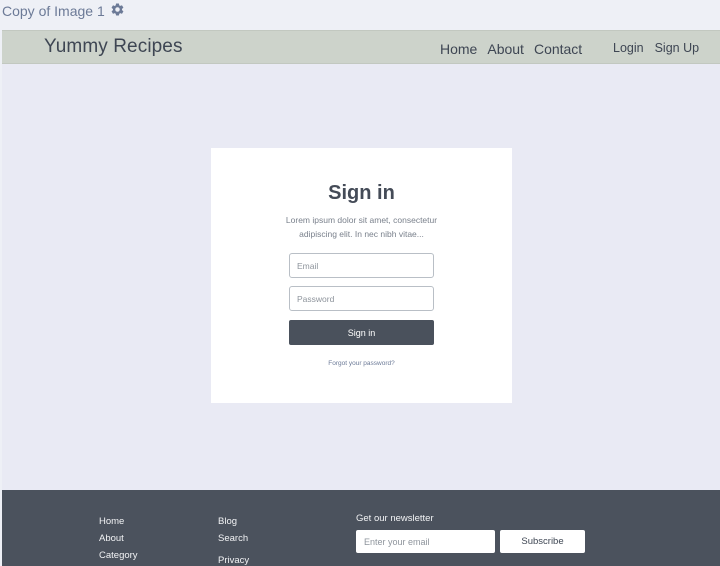 This screenshot has height=566, width=720. Describe the element at coordinates (677, 48) in the screenshot. I see `signup-link: Sign Up` at that location.